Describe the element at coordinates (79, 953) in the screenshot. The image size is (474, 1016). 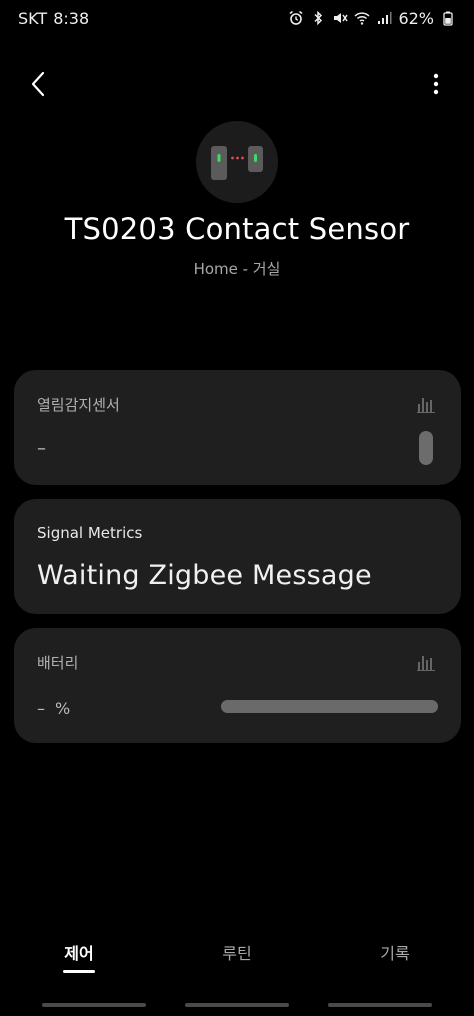
I see `tab-control-label: 제어` at that location.